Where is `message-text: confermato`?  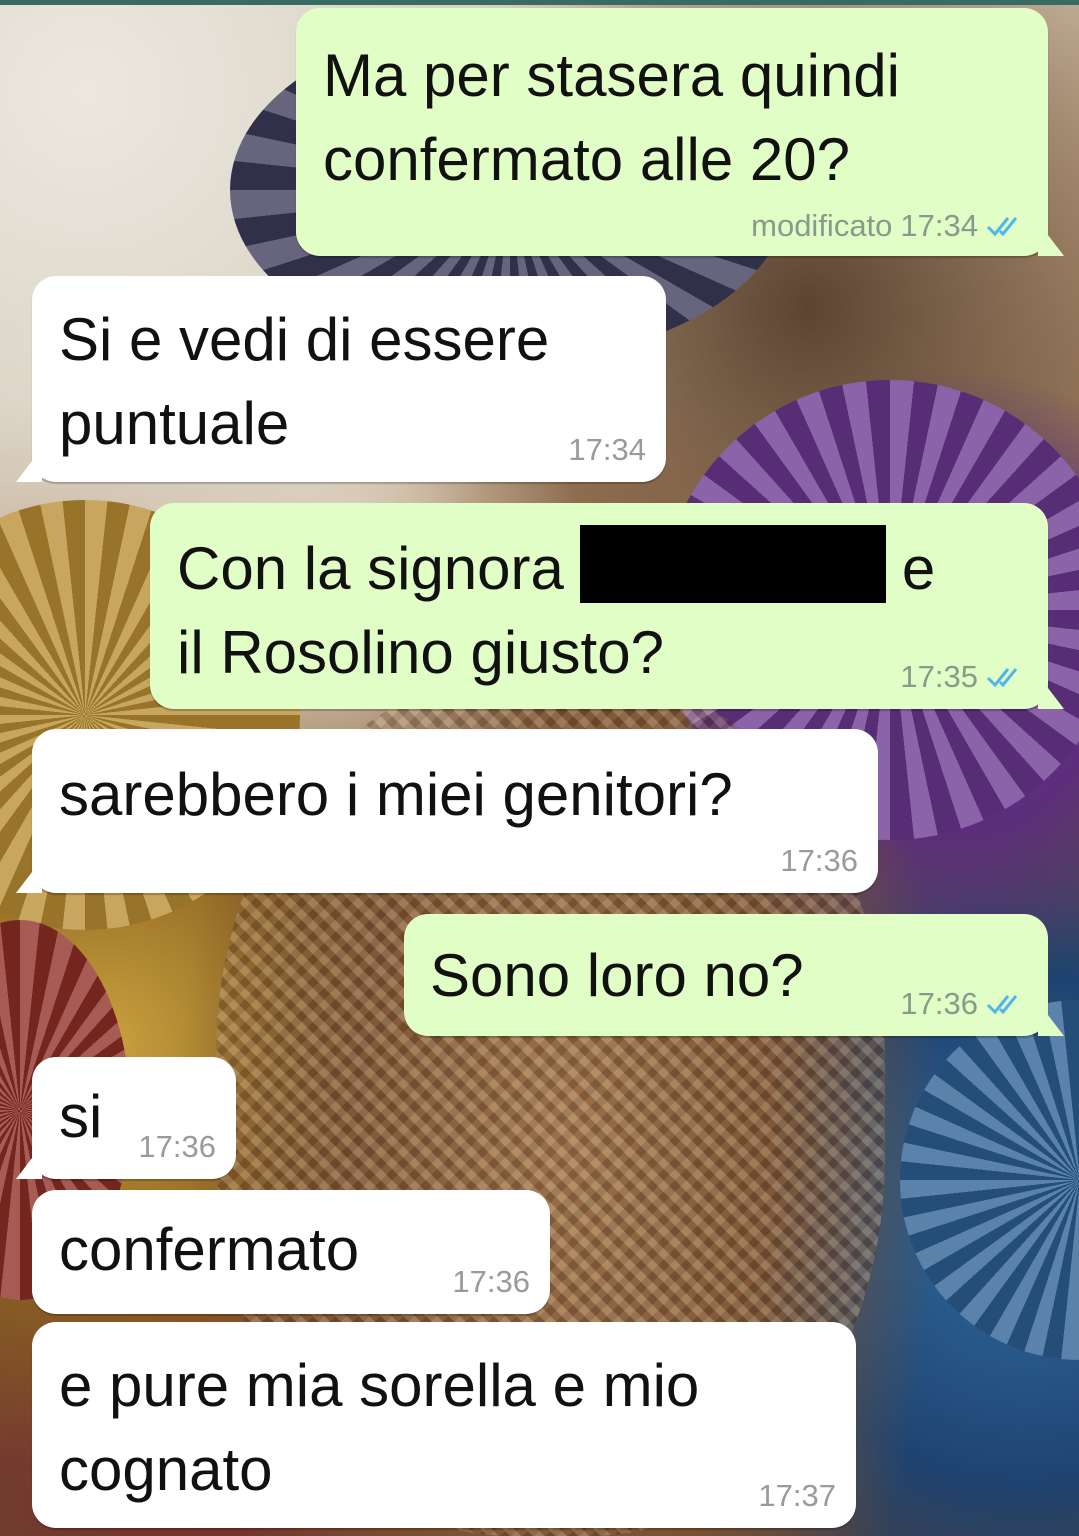
message-text: confermato is located at coordinates (209, 1250).